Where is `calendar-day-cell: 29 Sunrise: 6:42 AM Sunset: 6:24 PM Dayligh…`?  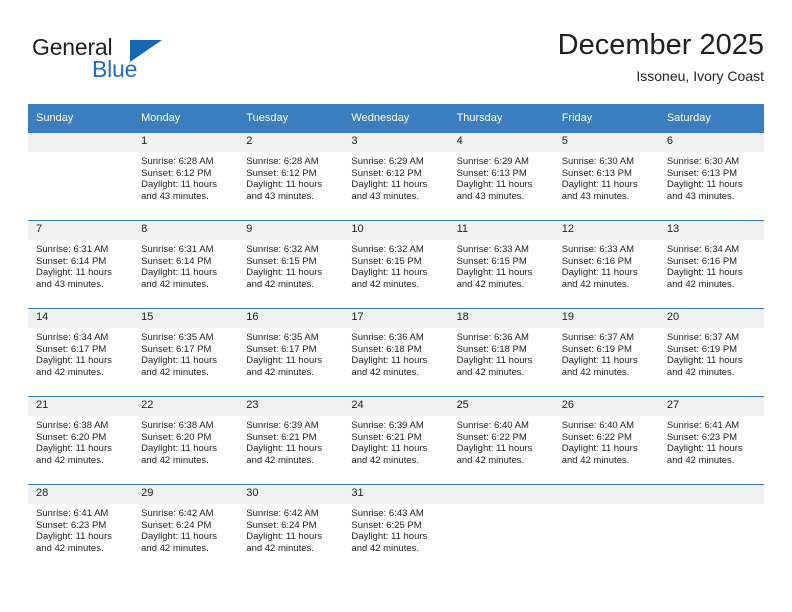
calendar-day-cell: 29 Sunrise: 6:42 AM Sunset: 6:24 PM Dayligh… is located at coordinates (186, 528).